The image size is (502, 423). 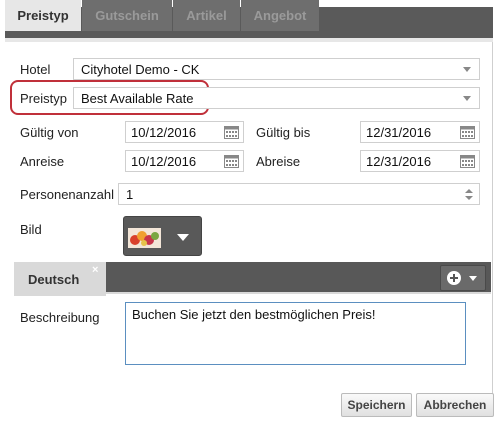 I want to click on cancel-button: Abbrechen, so click(x=455, y=405).